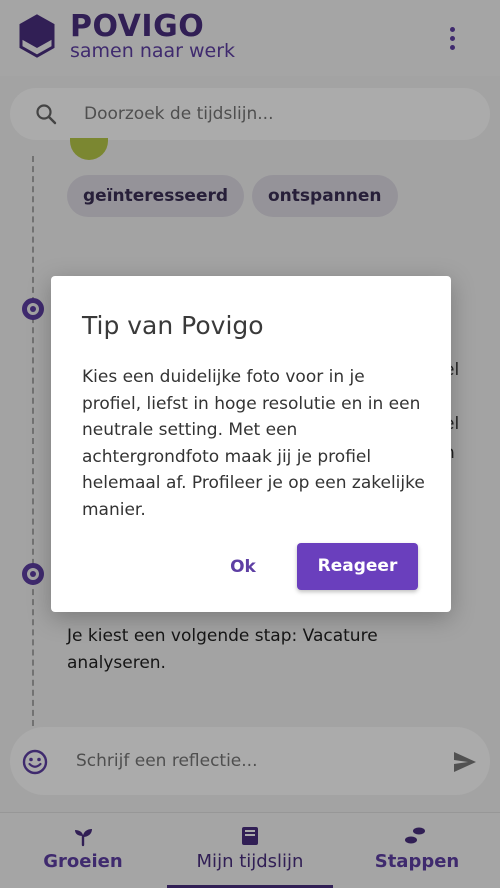  What do you see at coordinates (357, 566) in the screenshot?
I see `respond-button: Reageer` at bounding box center [357, 566].